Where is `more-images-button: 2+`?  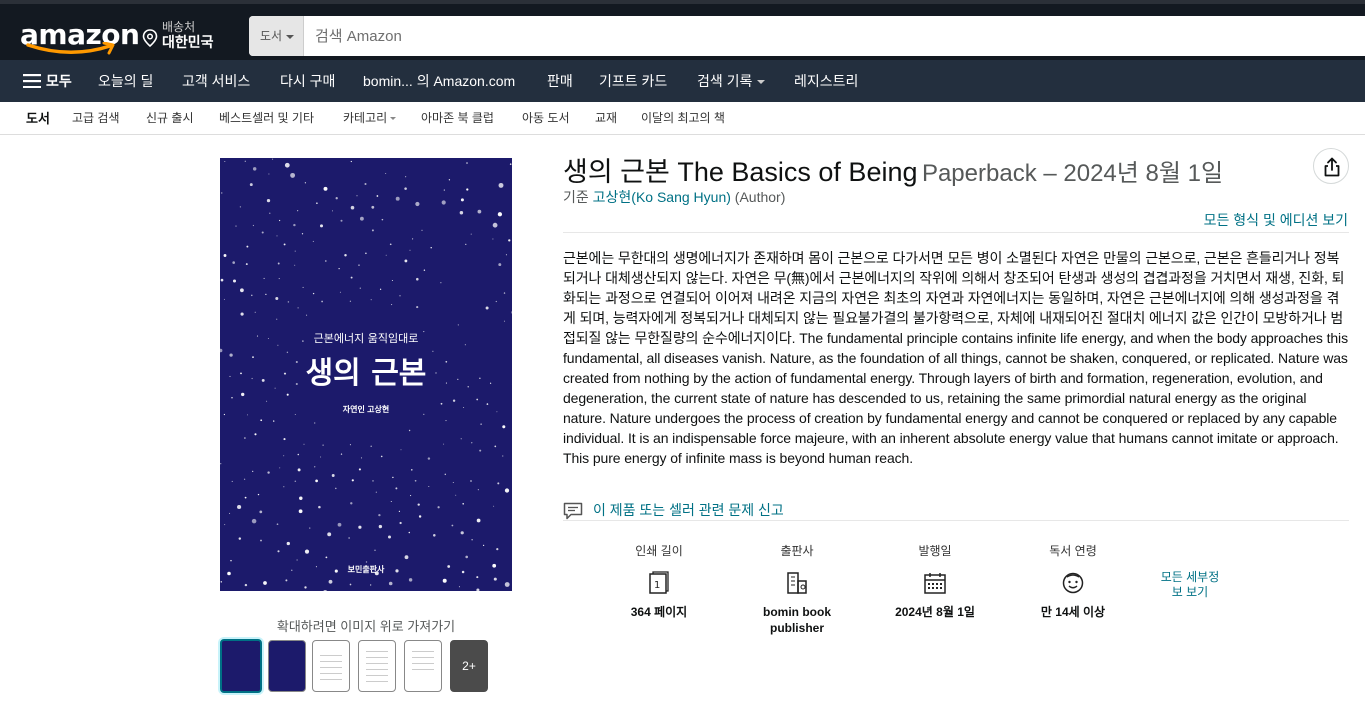
more-images-button: 2+ is located at coordinates (469, 666).